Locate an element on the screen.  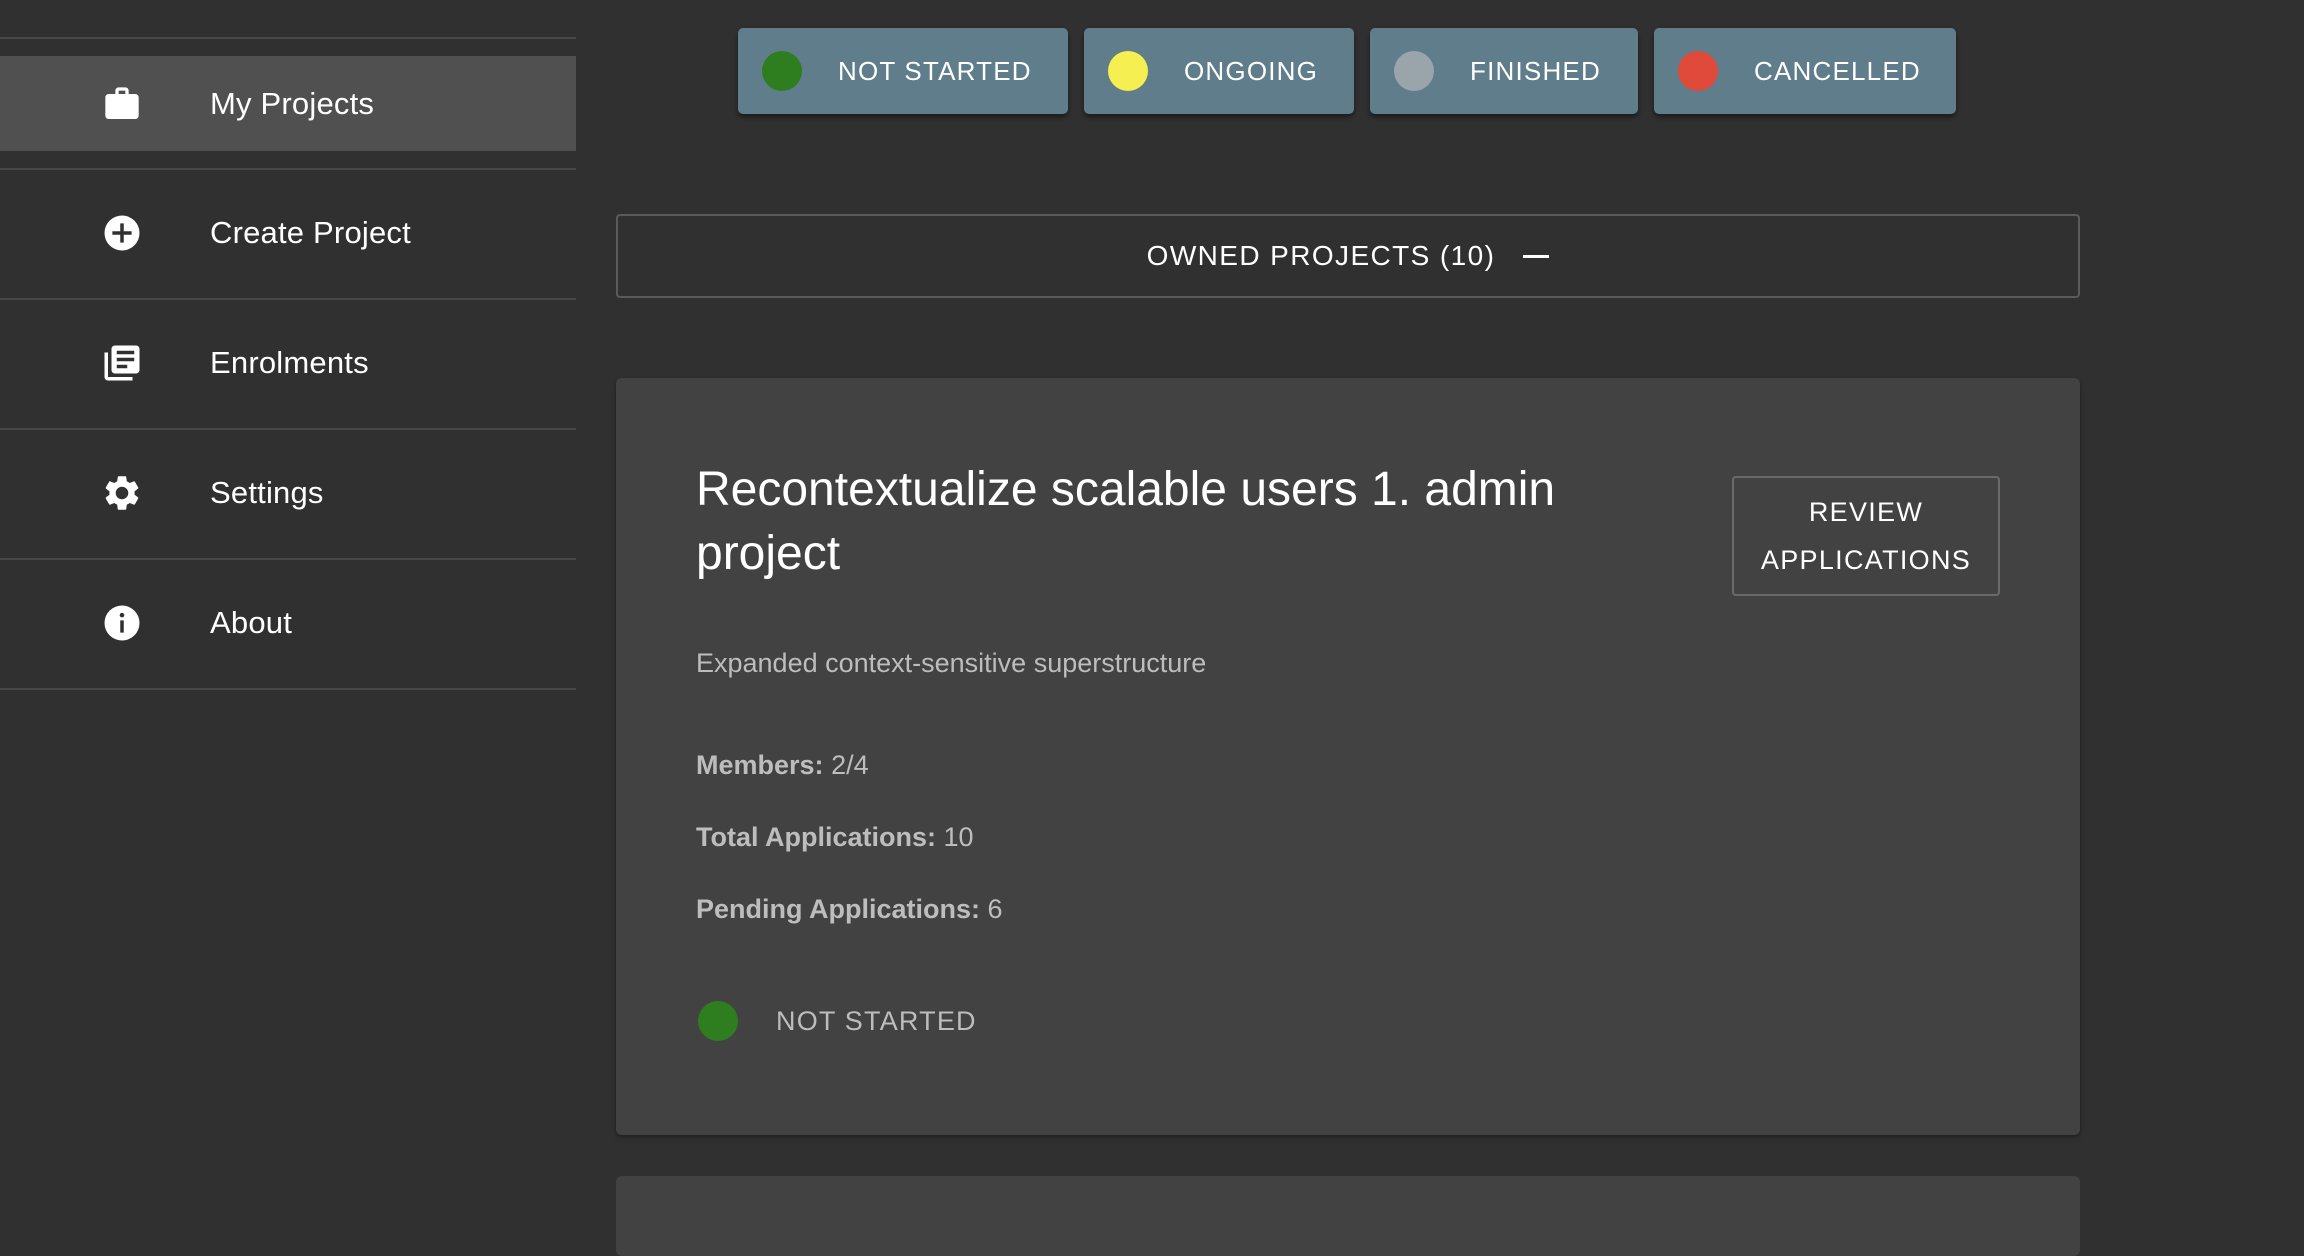
members-stat: Members: 2/4 is located at coordinates (782, 765).